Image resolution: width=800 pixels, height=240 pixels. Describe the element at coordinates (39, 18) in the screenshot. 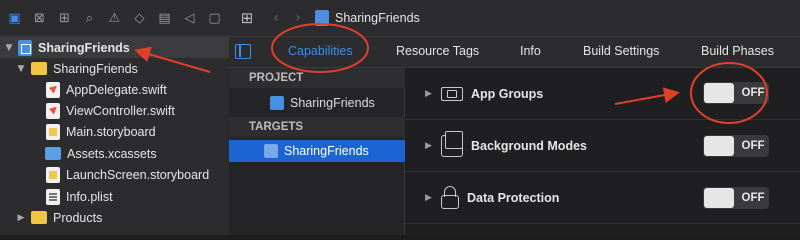

I see `xcode-source-icon: ⊠` at that location.